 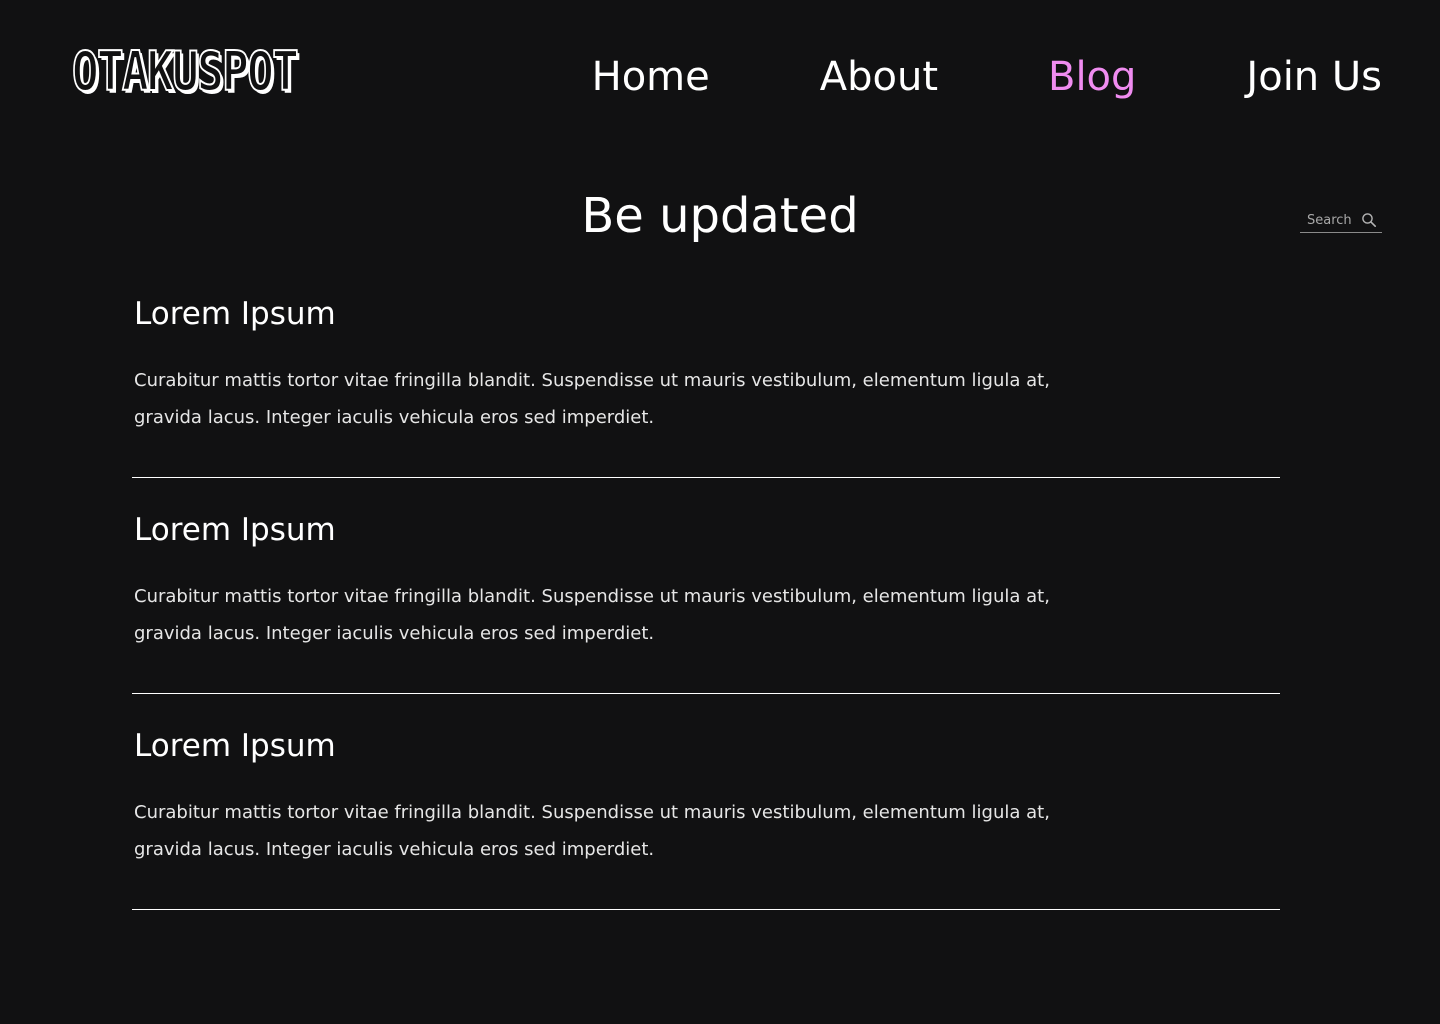 I want to click on nav-item-join-us: Join Us, so click(x=1314, y=77).